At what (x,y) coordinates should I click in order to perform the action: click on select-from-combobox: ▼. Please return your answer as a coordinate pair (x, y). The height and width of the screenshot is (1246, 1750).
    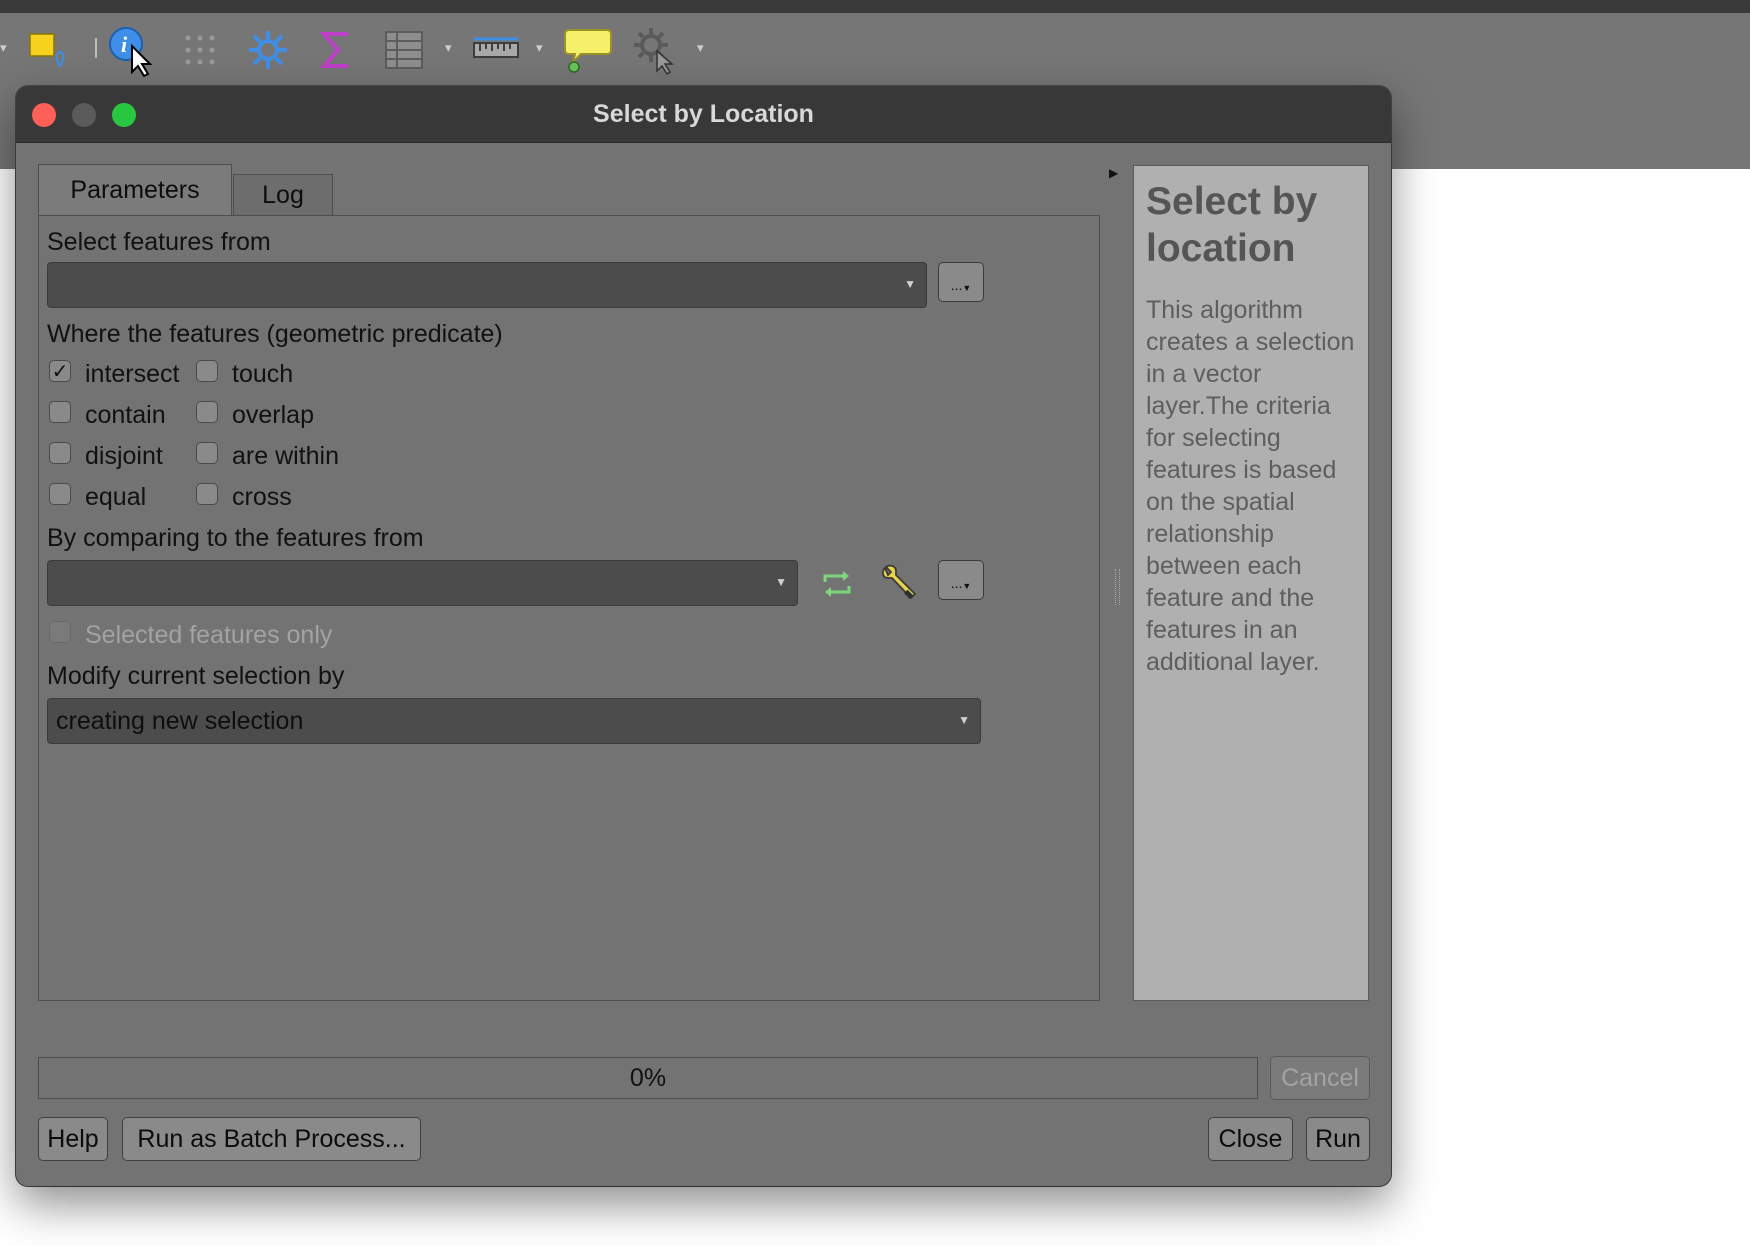
    Looking at the image, I should click on (487, 285).